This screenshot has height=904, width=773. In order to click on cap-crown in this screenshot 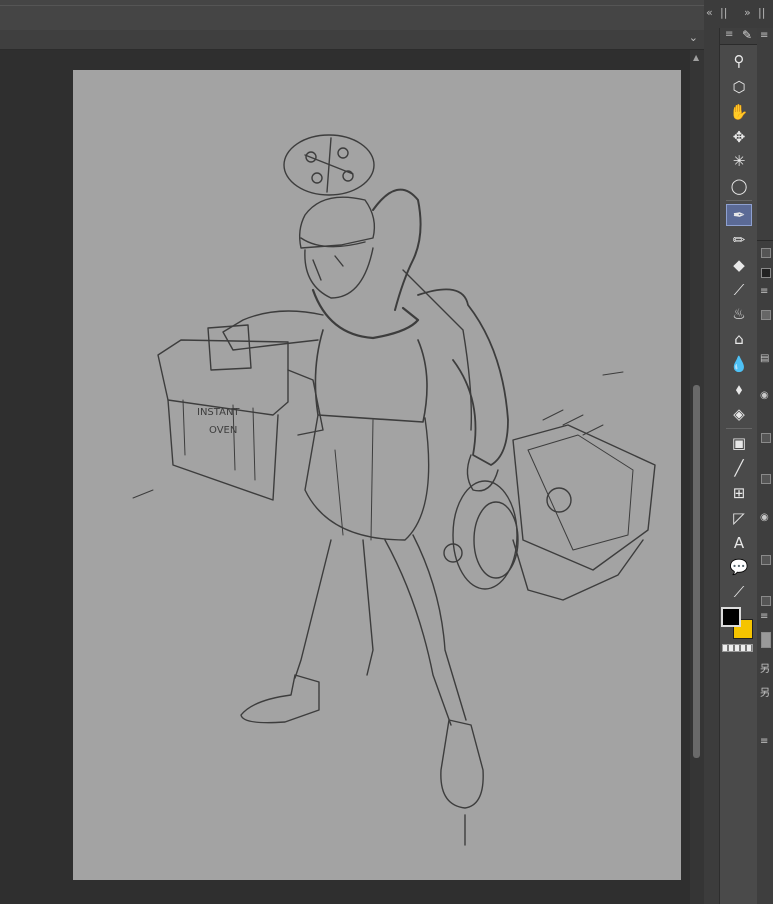, I will do `click(337, 222)`.